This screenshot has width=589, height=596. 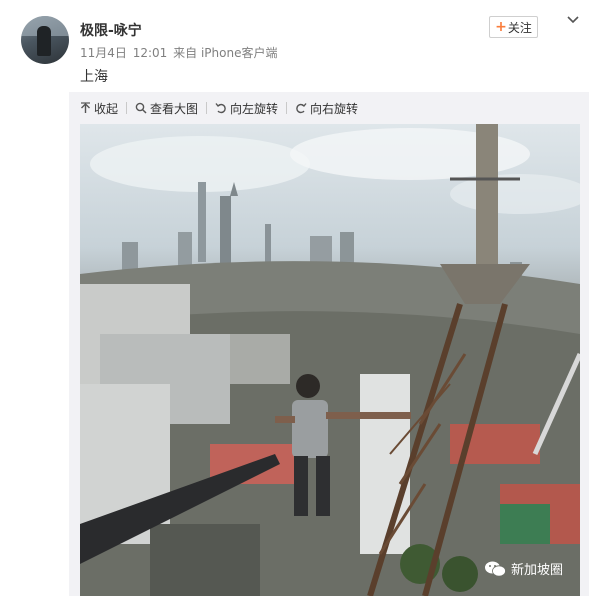 I want to click on follow-button: + 关注, so click(x=513, y=27).